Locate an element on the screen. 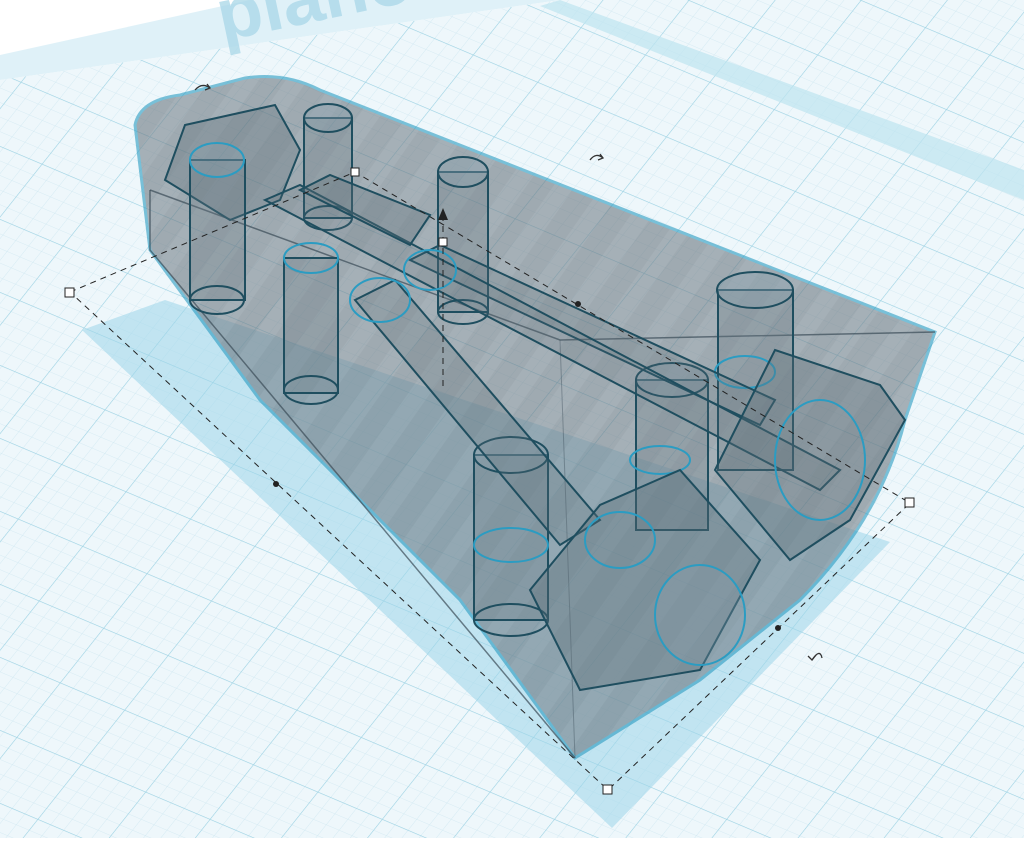 The width and height of the screenshot is (1024, 843). corner-handle-bottom is located at coordinates (607, 789).